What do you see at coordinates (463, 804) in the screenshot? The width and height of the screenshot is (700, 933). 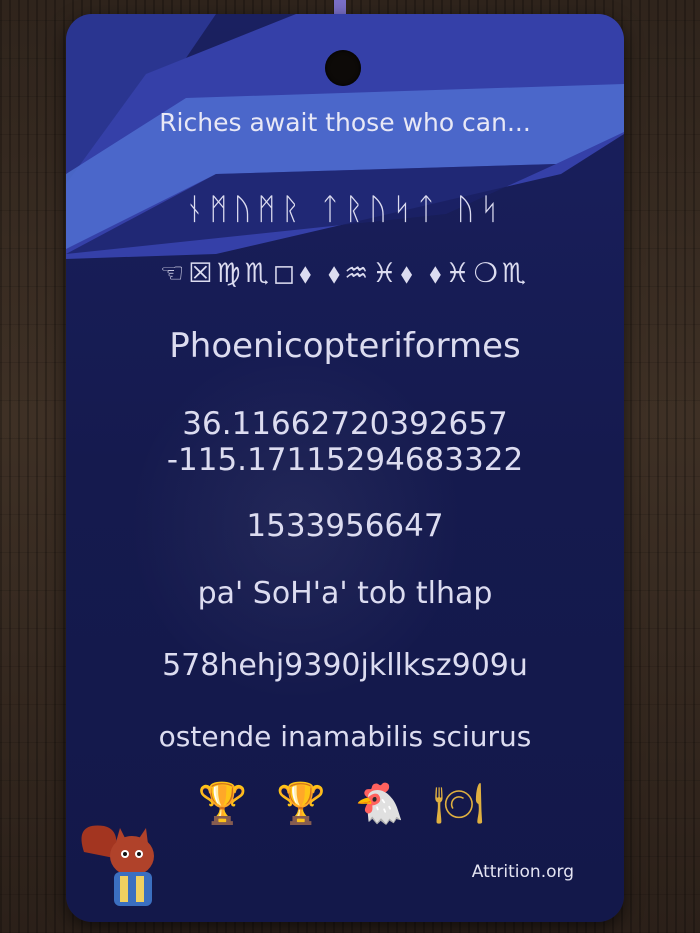 I see `plate-cutlery-icon: 🍽` at bounding box center [463, 804].